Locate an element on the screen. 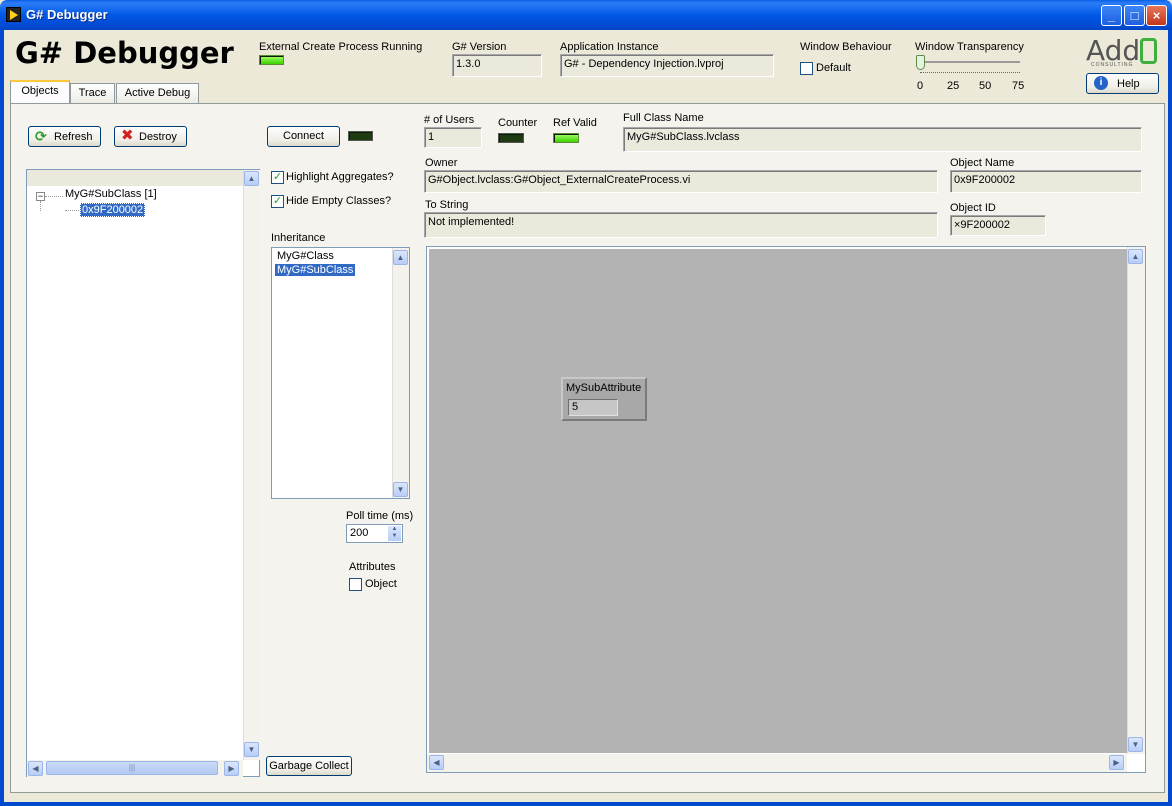  owner-label: Owner is located at coordinates (441, 163).